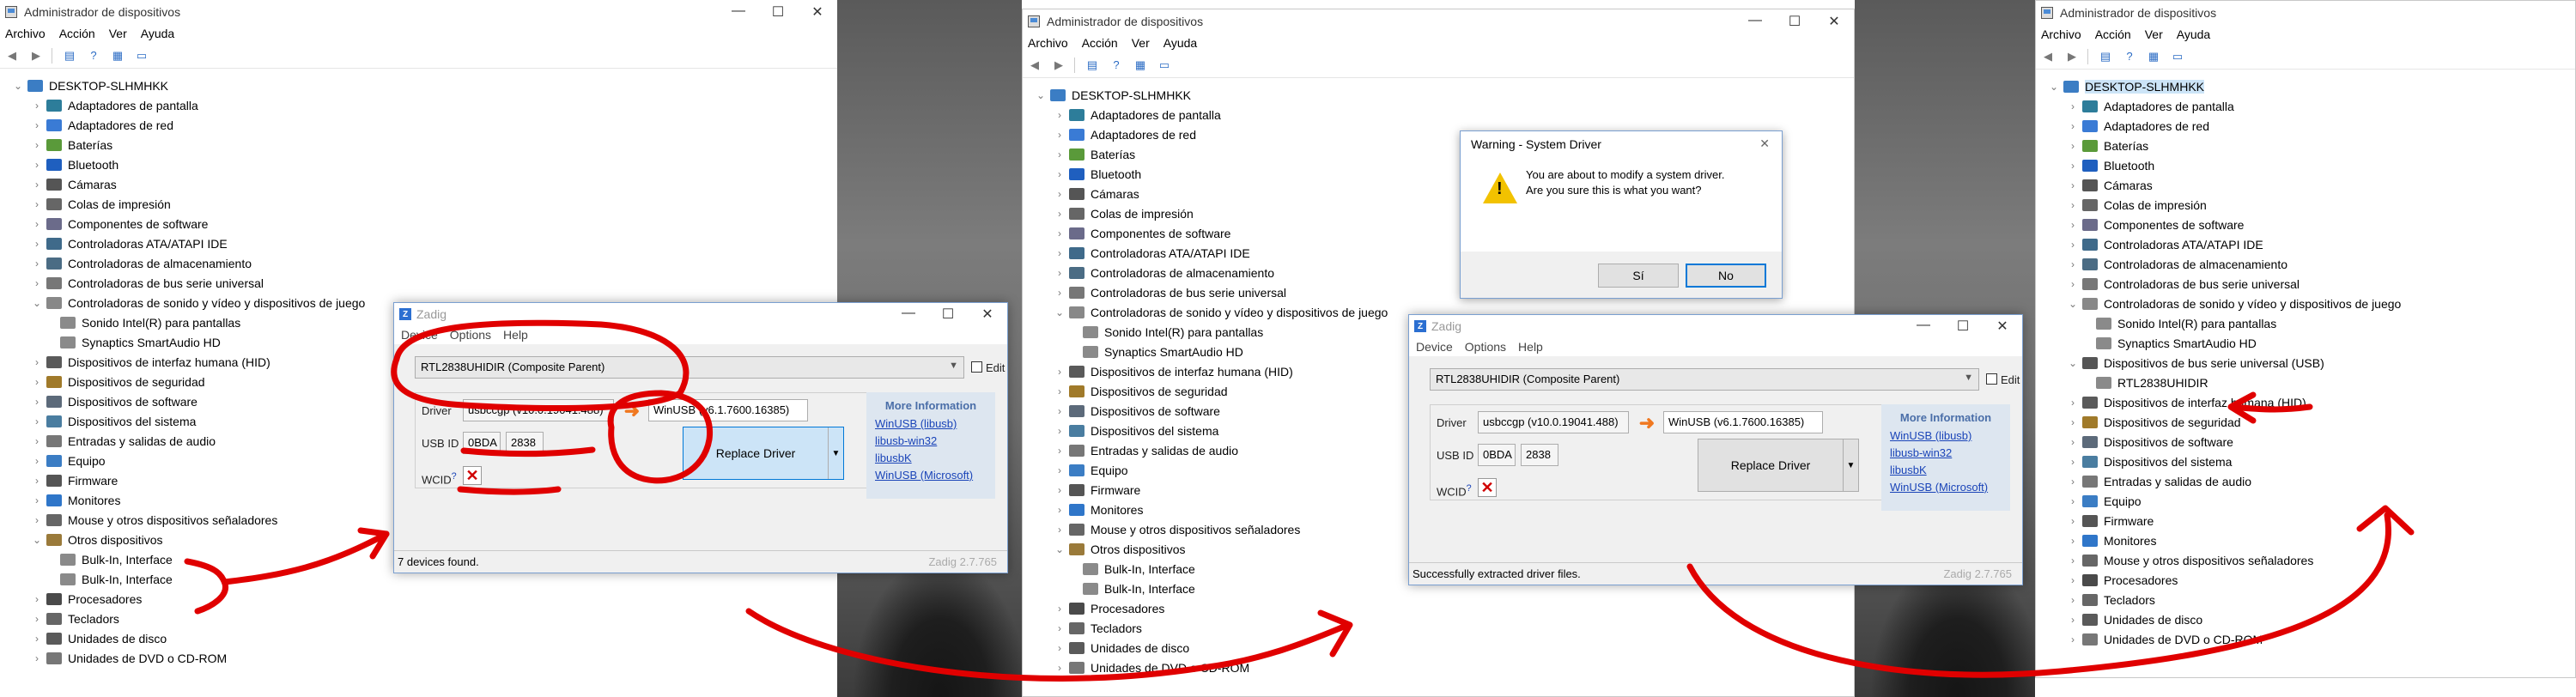 Image resolution: width=2576 pixels, height=697 pixels. I want to click on link-libusb-win32: libusb-win32, so click(931, 441).